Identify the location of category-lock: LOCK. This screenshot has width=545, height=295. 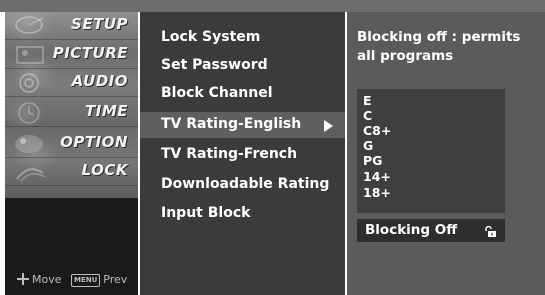
(71, 172).